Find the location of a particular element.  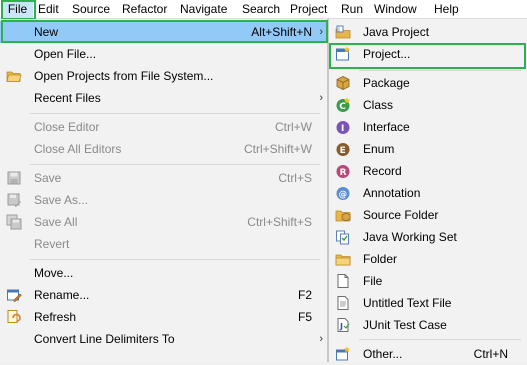

submenu-item-record: R Record is located at coordinates (428, 171).